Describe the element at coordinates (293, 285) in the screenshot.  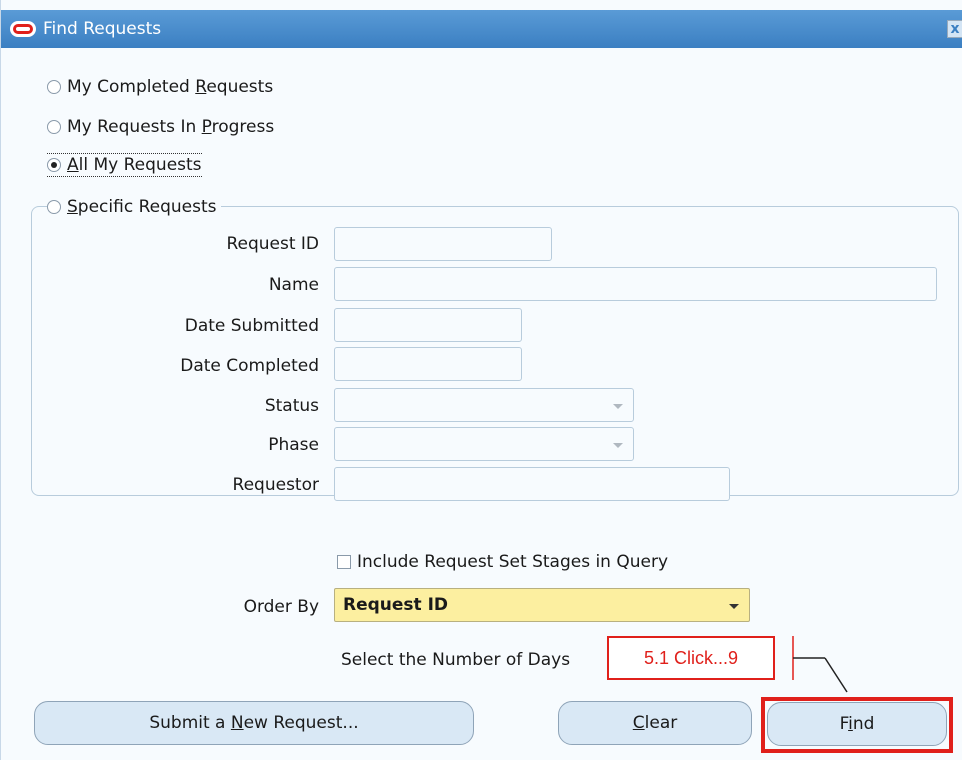
I see `name-label: Name` at that location.